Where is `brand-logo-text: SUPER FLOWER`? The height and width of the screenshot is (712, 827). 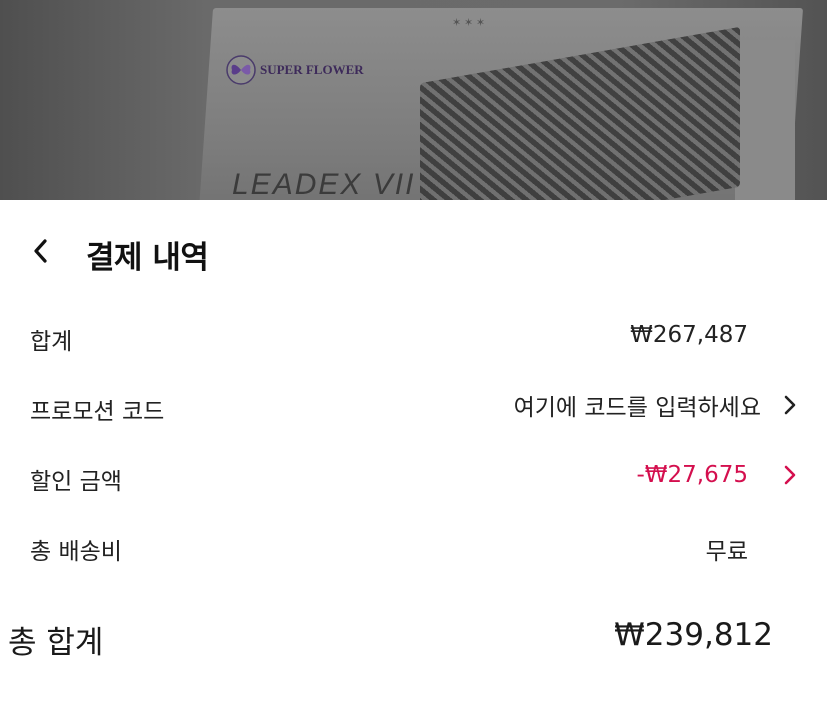
brand-logo-text: SUPER FLOWER is located at coordinates (312, 69).